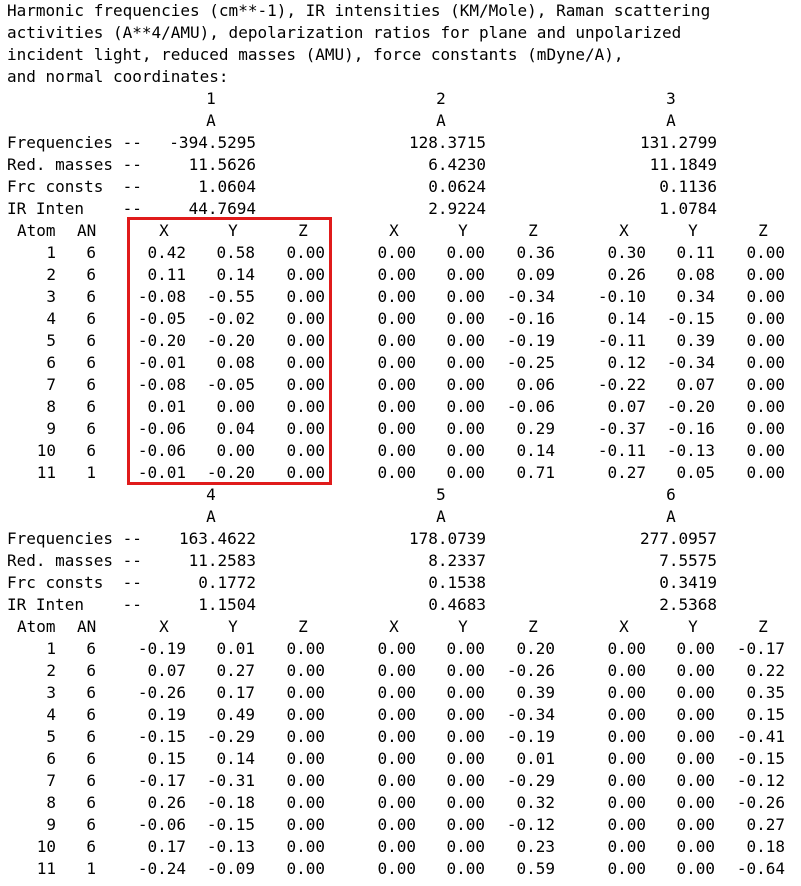 The image size is (801, 886). What do you see at coordinates (678, 142) in the screenshot?
I see `property-value: 131.2799` at bounding box center [678, 142].